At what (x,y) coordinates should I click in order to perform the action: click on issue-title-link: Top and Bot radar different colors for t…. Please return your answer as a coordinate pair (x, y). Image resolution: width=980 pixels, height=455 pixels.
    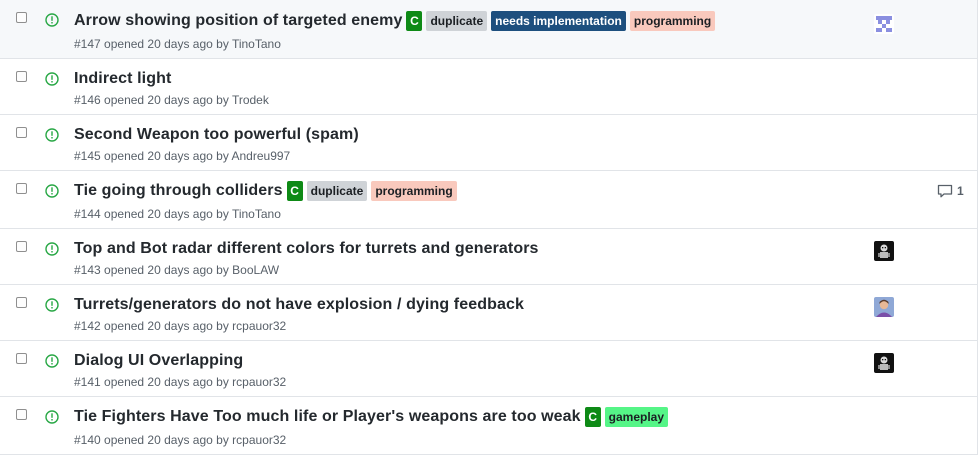
    Looking at the image, I should click on (306, 249).